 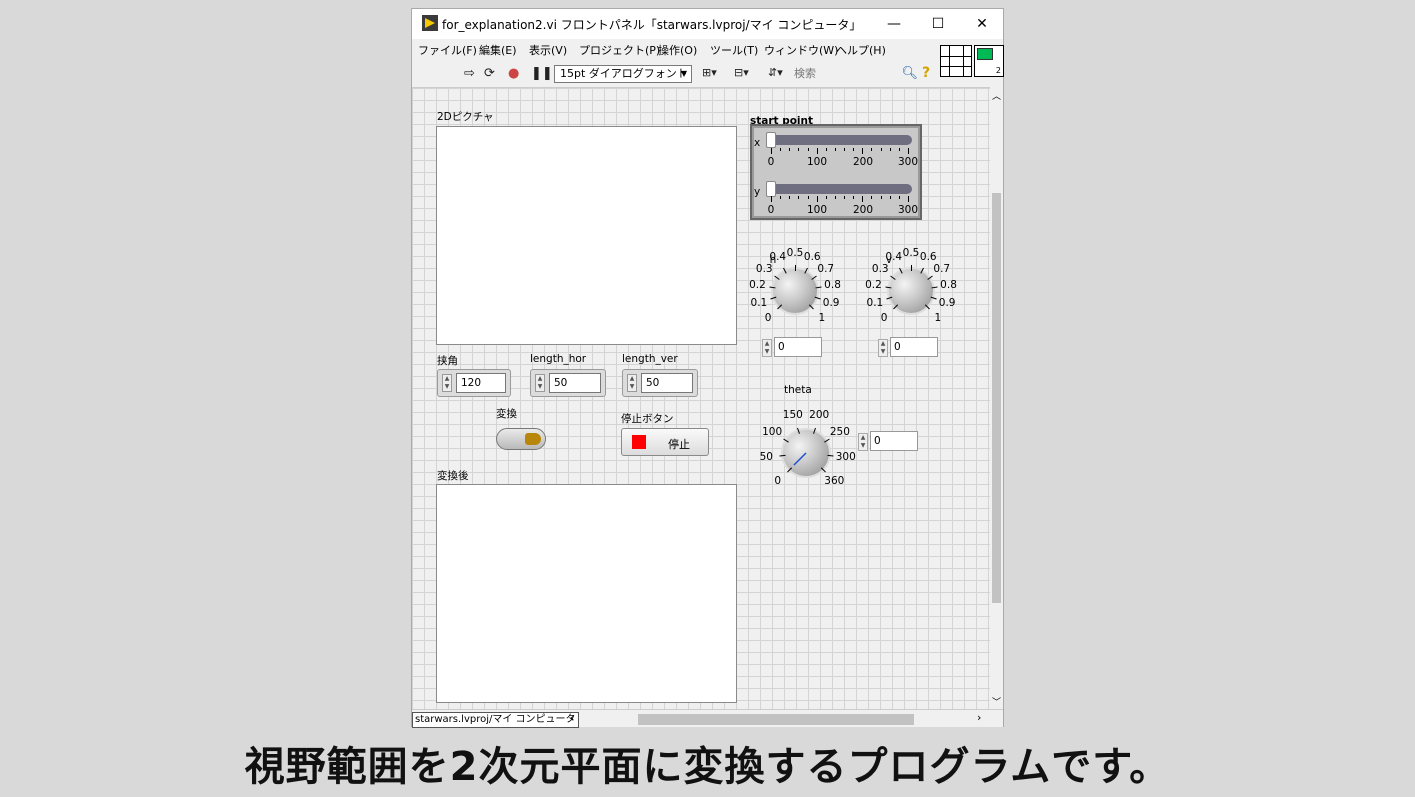 What do you see at coordinates (956, 61) in the screenshot?
I see `connector-pane-icon` at bounding box center [956, 61].